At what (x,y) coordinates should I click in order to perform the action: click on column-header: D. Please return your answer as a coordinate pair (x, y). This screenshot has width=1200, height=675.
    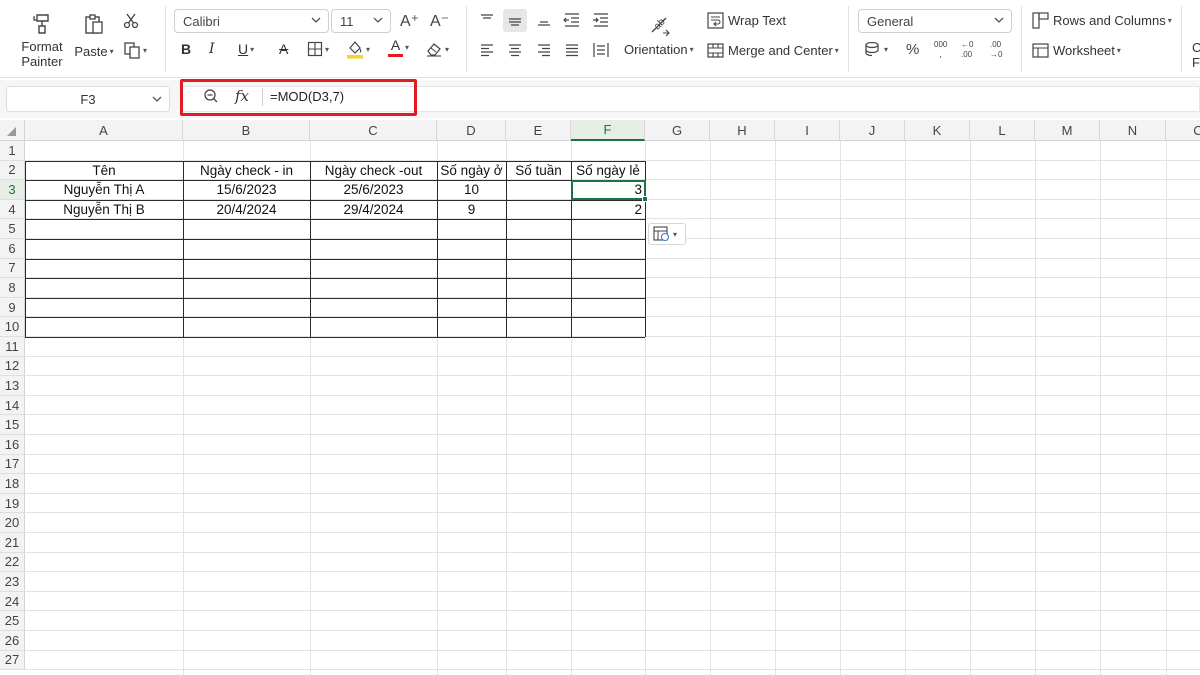
    Looking at the image, I should click on (471, 130).